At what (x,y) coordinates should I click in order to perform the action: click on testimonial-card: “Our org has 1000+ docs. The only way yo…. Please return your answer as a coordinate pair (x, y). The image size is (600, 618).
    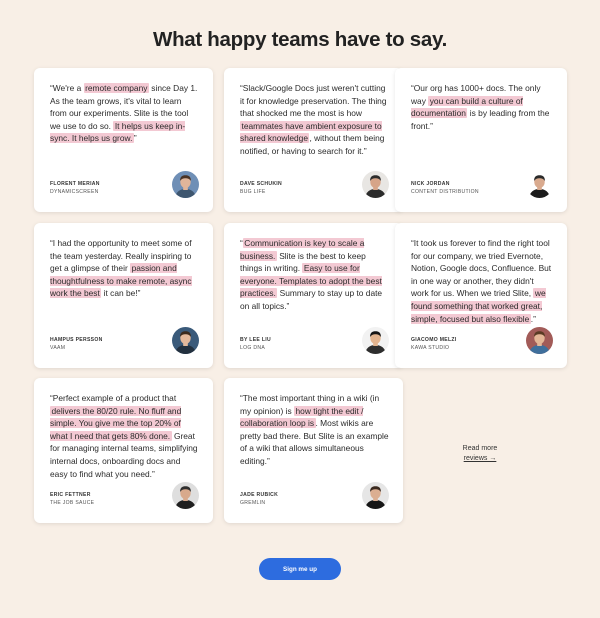
    Looking at the image, I should click on (481, 140).